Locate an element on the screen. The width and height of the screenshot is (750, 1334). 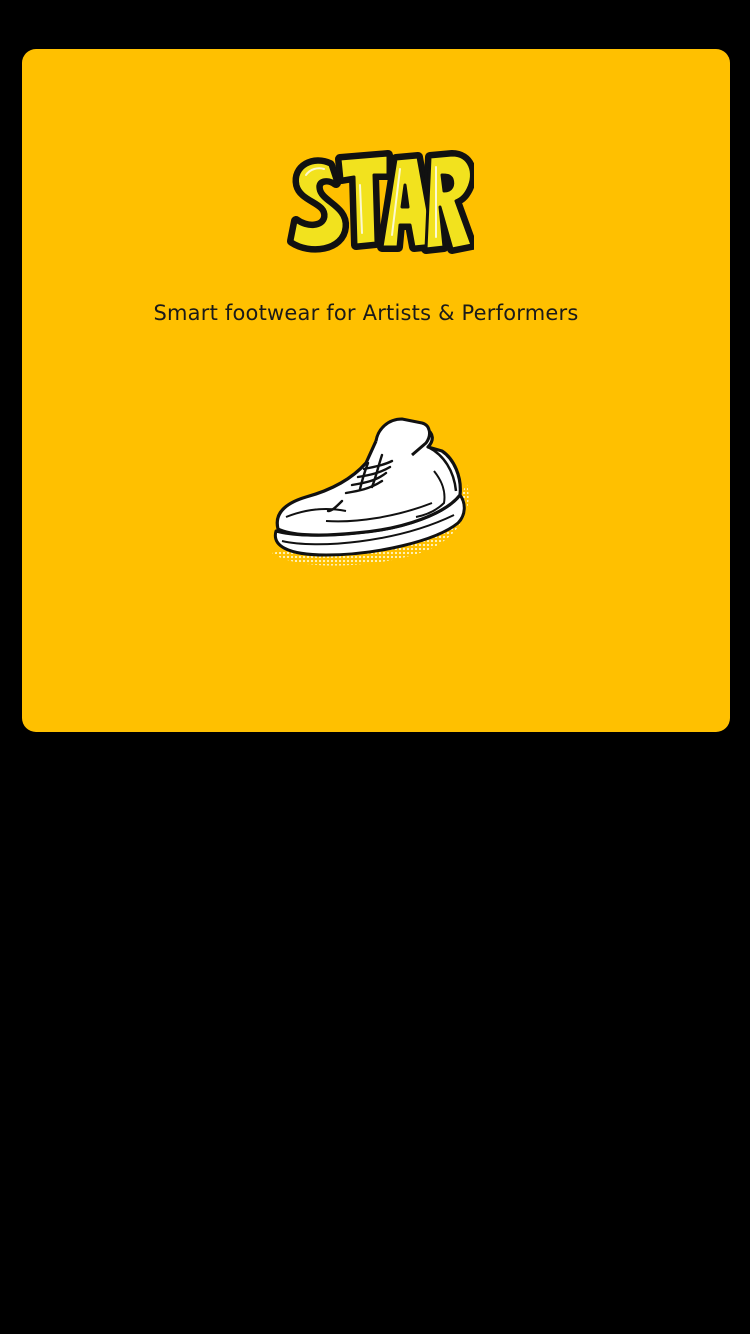
star-logo is located at coordinates (379, 206).